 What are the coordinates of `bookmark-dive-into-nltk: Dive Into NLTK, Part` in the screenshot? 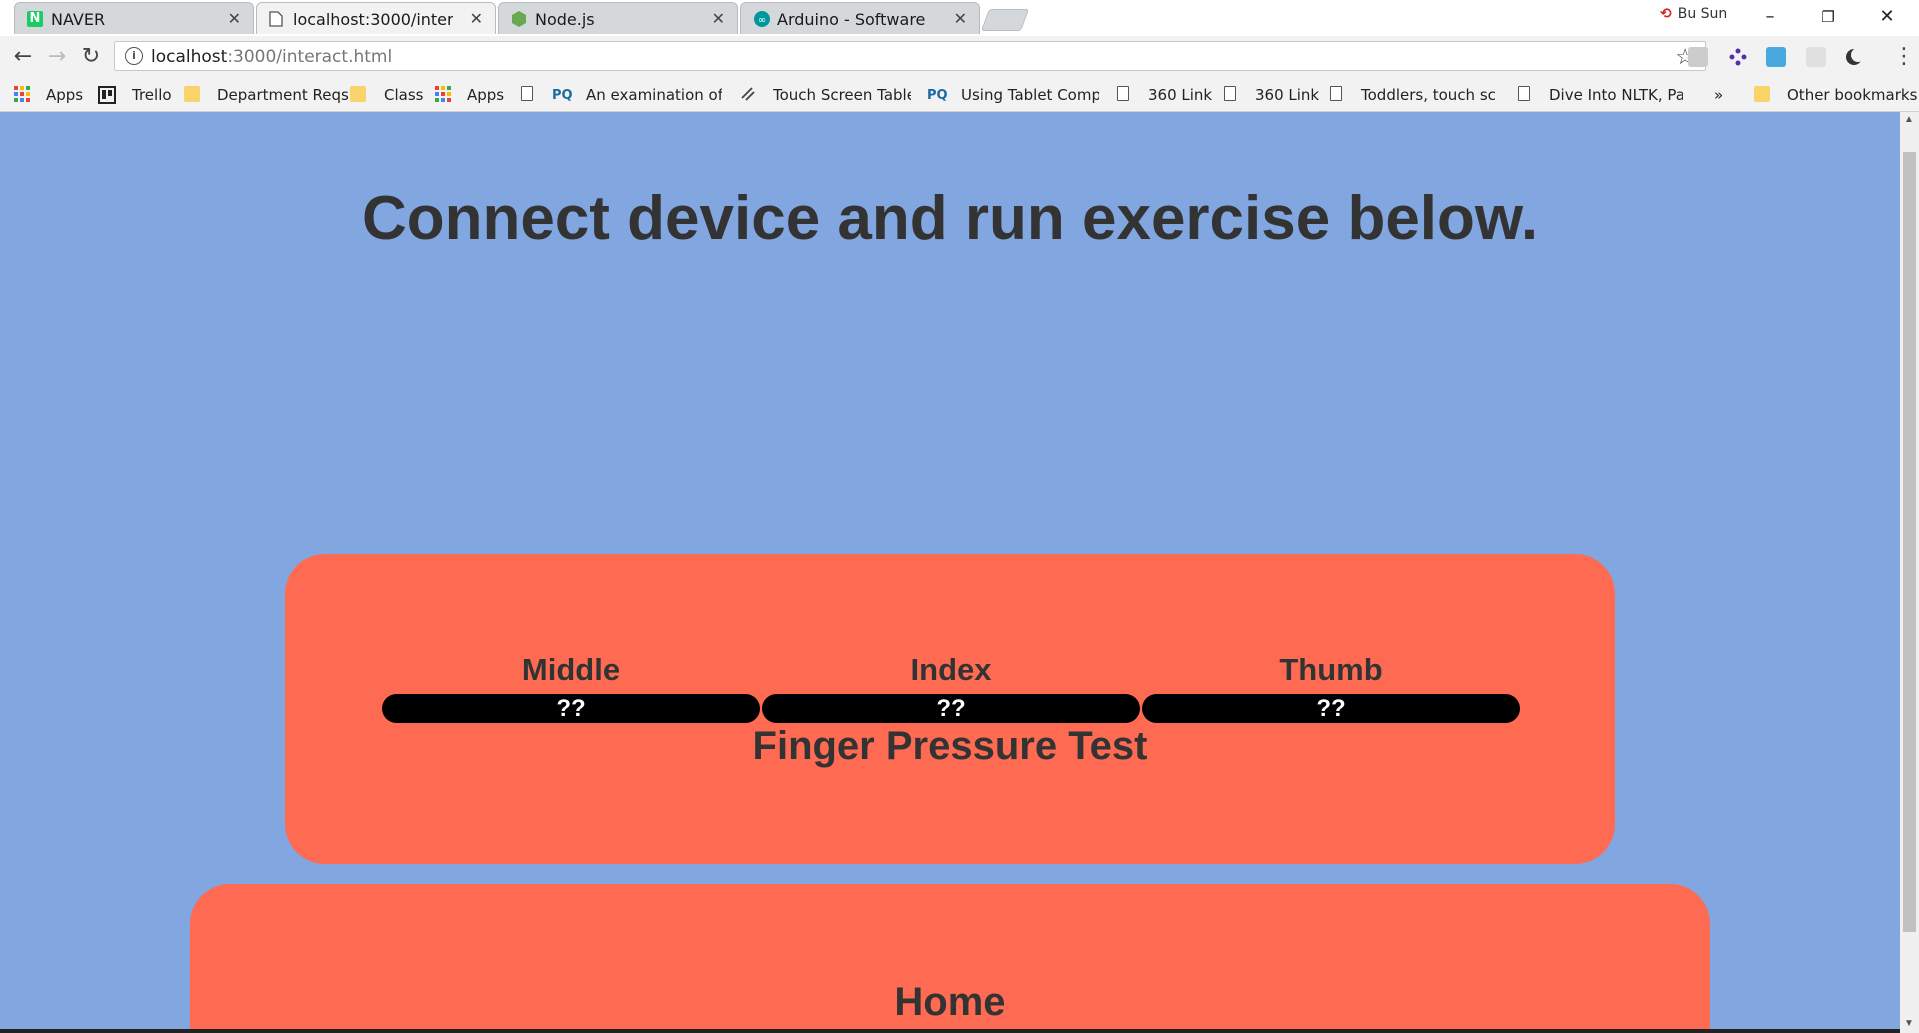 It's located at (1616, 95).